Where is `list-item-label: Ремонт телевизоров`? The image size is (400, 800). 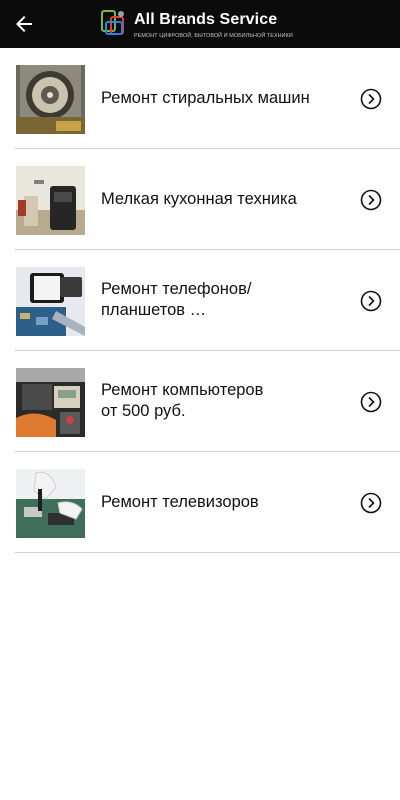
list-item-label: Ремонт телевизоров is located at coordinates (180, 501).